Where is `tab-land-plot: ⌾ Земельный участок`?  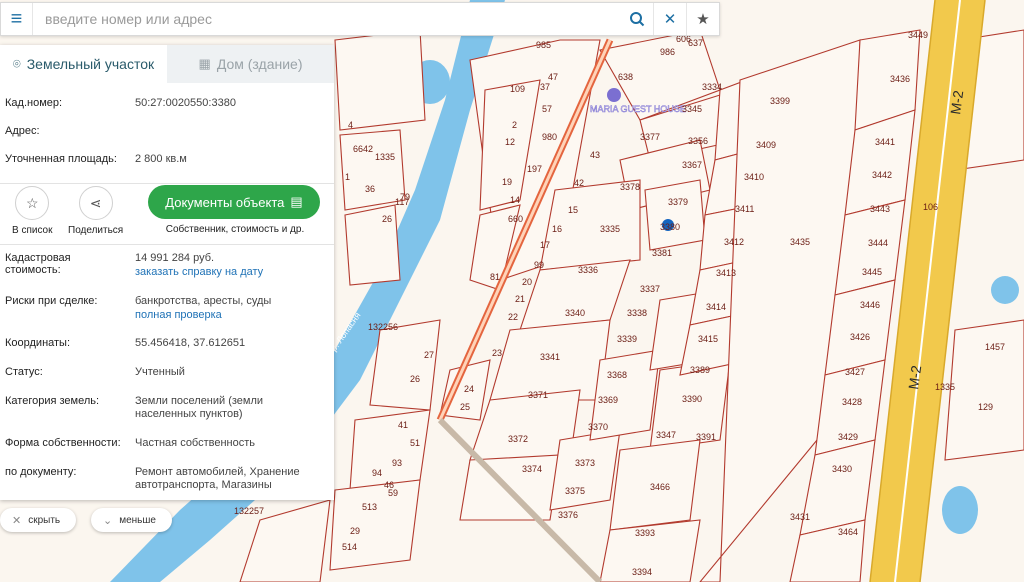 tab-land-plot: ⌾ Земельный участок is located at coordinates (83, 64).